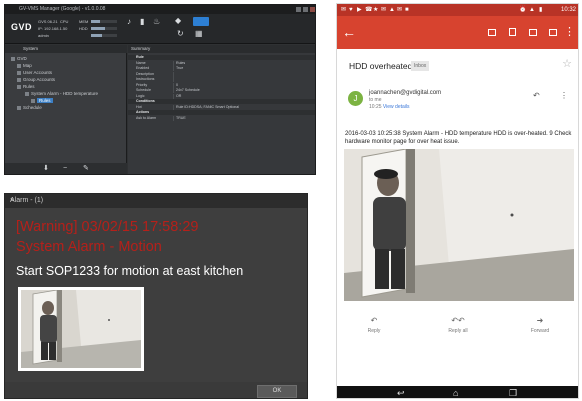  I want to click on sent-time-line: 10:25 View details, so click(389, 107).